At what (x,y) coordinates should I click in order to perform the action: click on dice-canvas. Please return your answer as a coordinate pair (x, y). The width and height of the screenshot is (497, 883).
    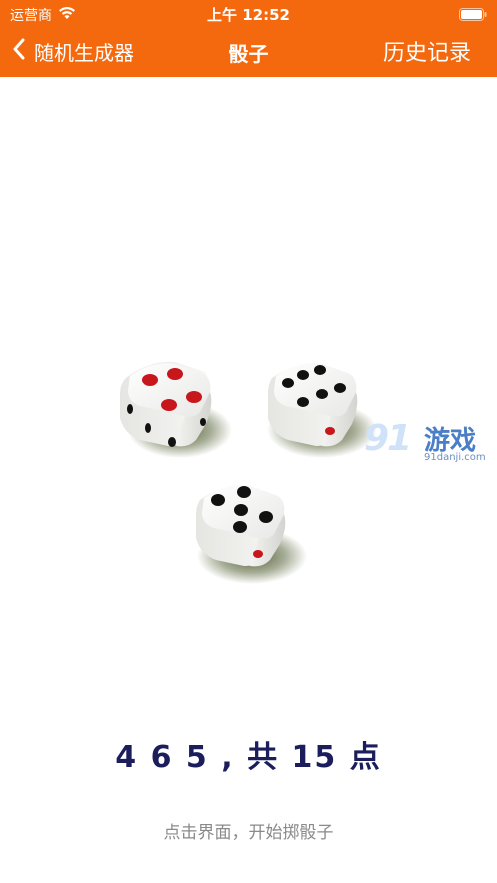
    Looking at the image, I should click on (248, 472).